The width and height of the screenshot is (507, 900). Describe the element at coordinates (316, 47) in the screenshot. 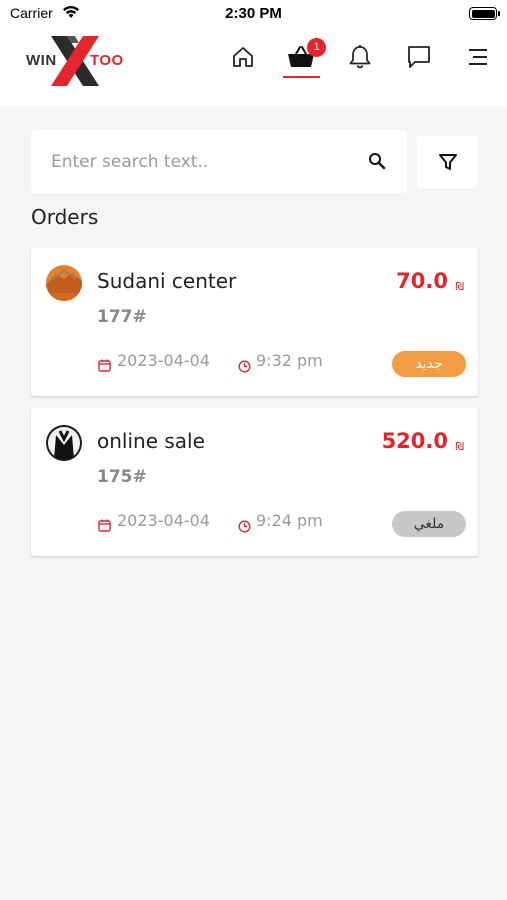

I see `cart-count-badge: 1` at that location.